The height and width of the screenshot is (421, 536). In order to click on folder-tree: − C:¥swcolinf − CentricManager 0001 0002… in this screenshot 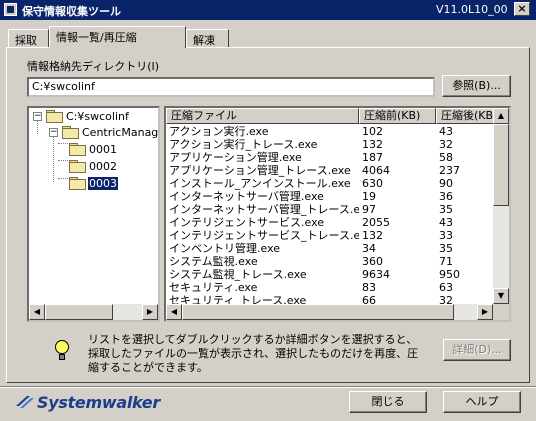, I will do `click(93, 214)`.